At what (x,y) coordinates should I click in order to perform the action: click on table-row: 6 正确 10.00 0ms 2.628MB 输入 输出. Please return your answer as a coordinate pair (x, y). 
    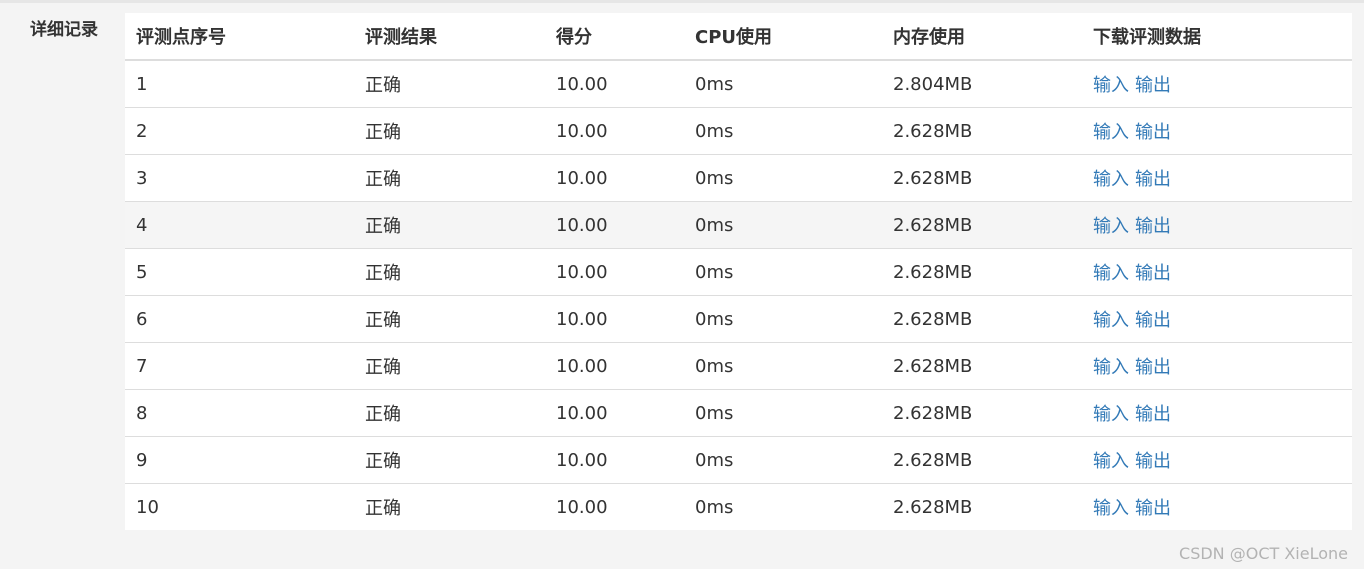
    Looking at the image, I should click on (738, 319).